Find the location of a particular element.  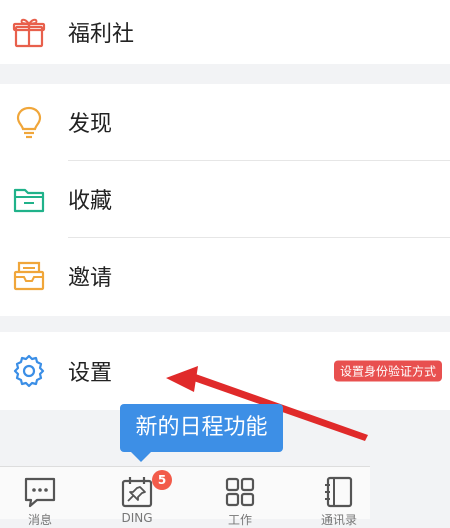

ding-count-badge: 5 is located at coordinates (162, 480).